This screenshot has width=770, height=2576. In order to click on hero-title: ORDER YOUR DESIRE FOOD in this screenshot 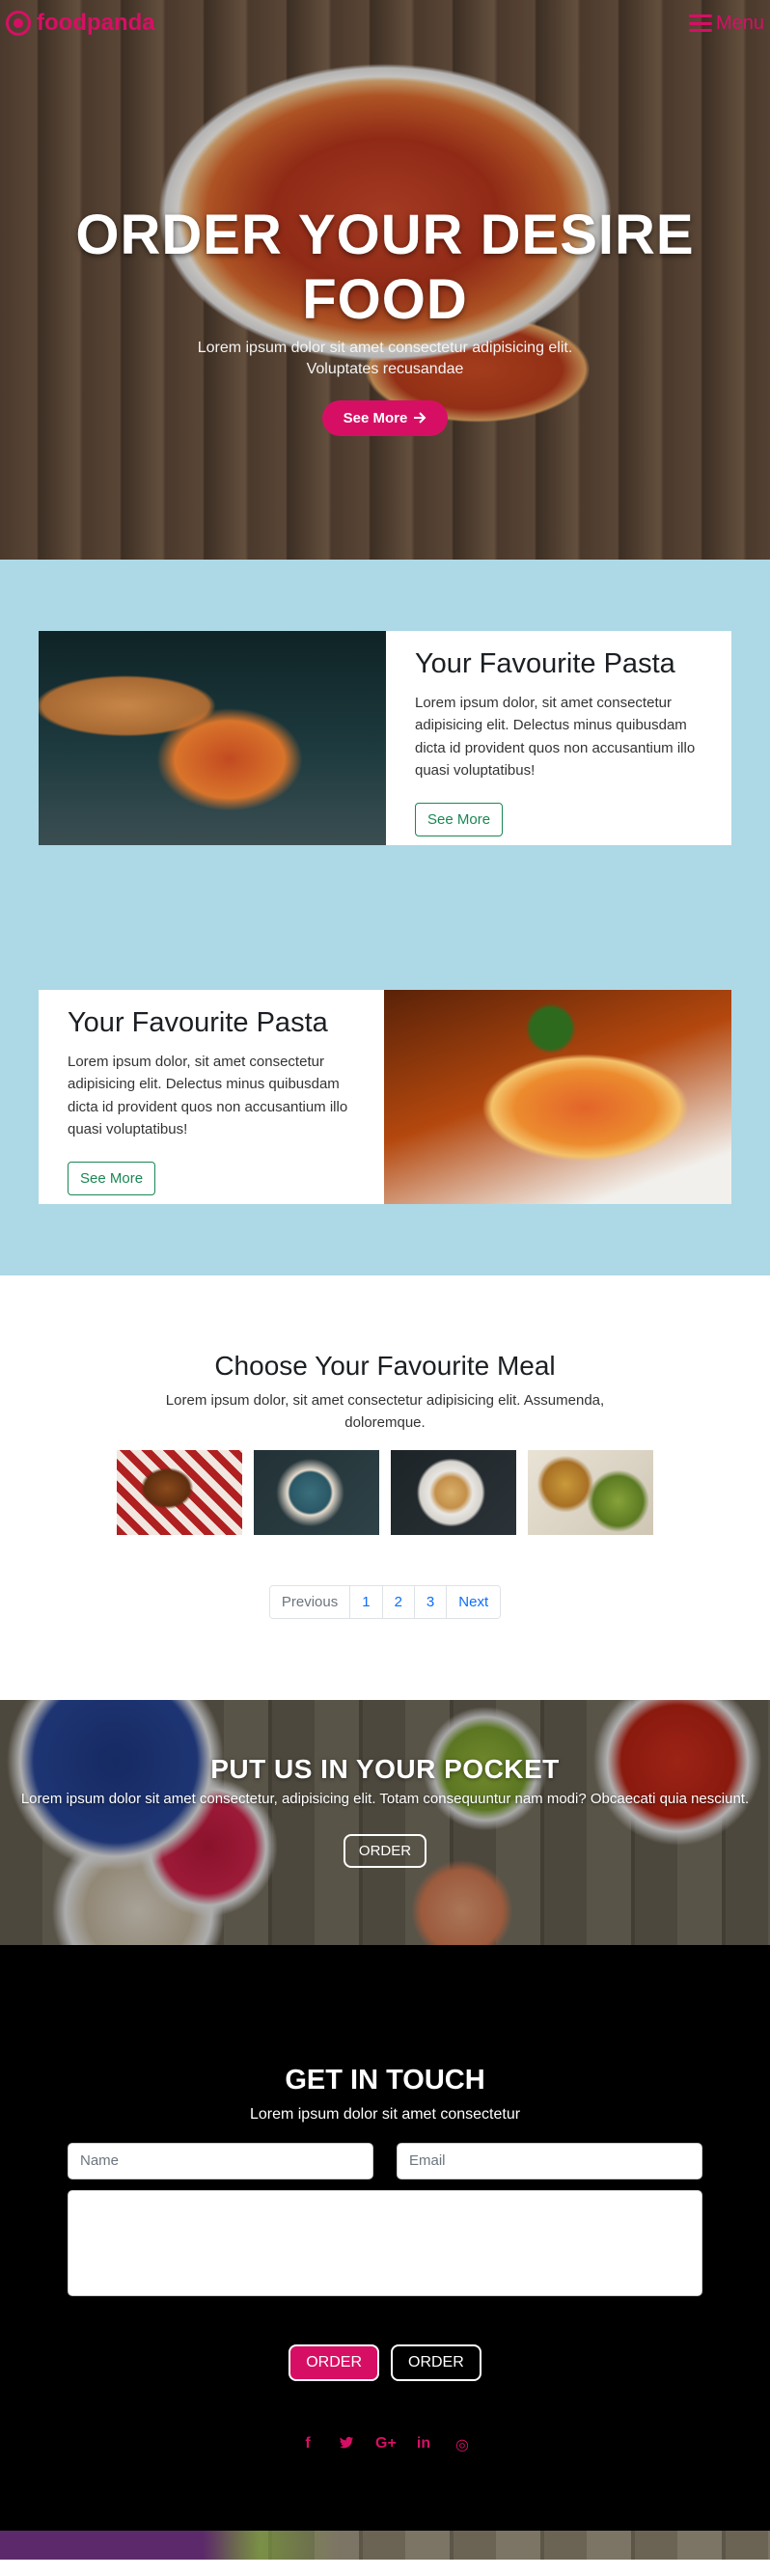, I will do `click(385, 267)`.